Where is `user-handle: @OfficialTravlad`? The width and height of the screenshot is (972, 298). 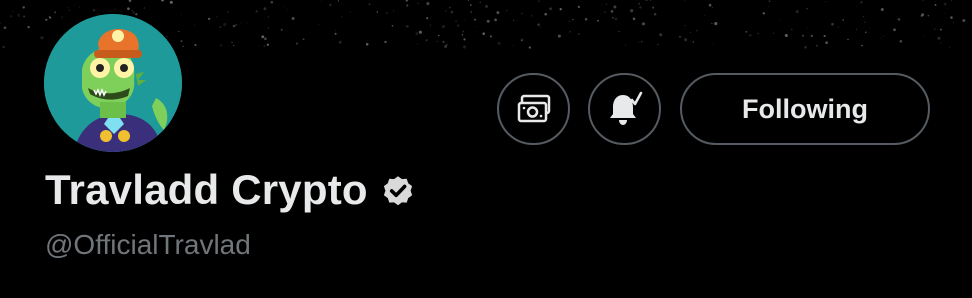
user-handle: @OfficialTravlad is located at coordinates (148, 244).